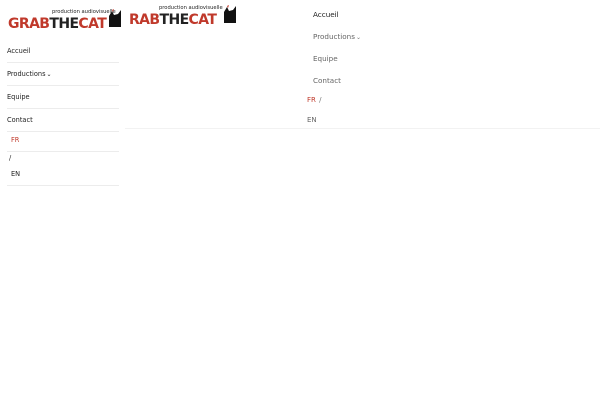 The image size is (600, 400). I want to click on grab-the-cat-logo-cropped: production audiovisuelle RABTHECAT, so click(182, 16).